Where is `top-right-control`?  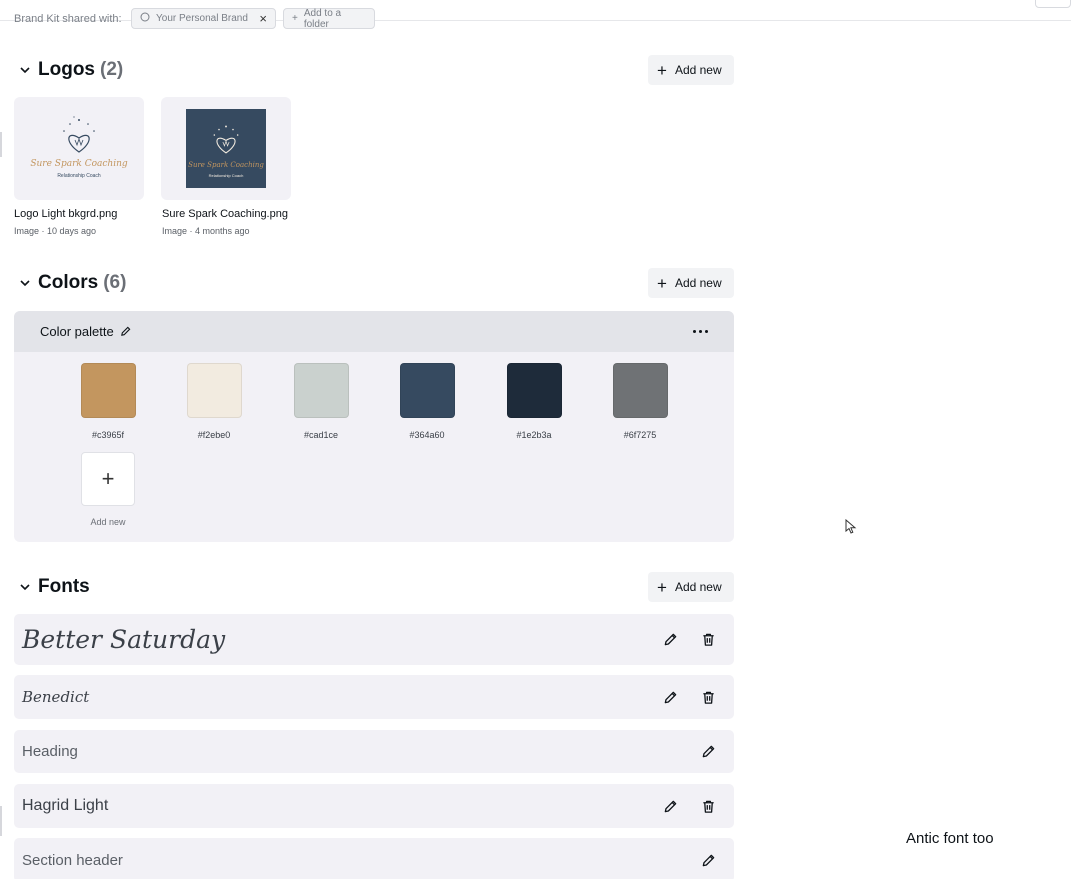
top-right-control is located at coordinates (1053, 4).